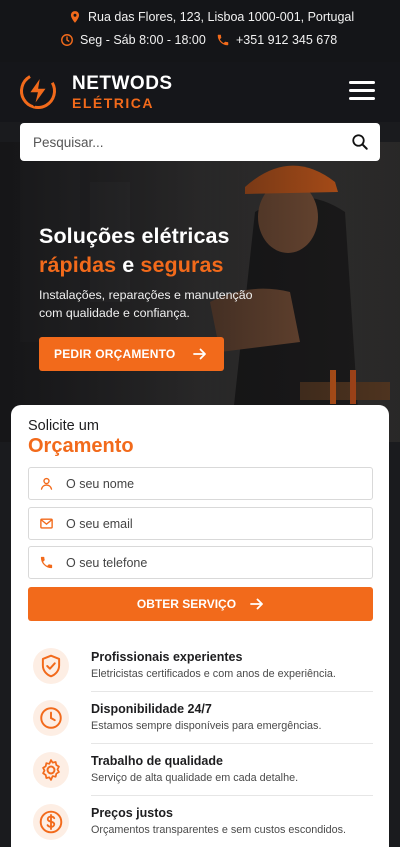  I want to click on brand-name: NETWODS, so click(122, 84).